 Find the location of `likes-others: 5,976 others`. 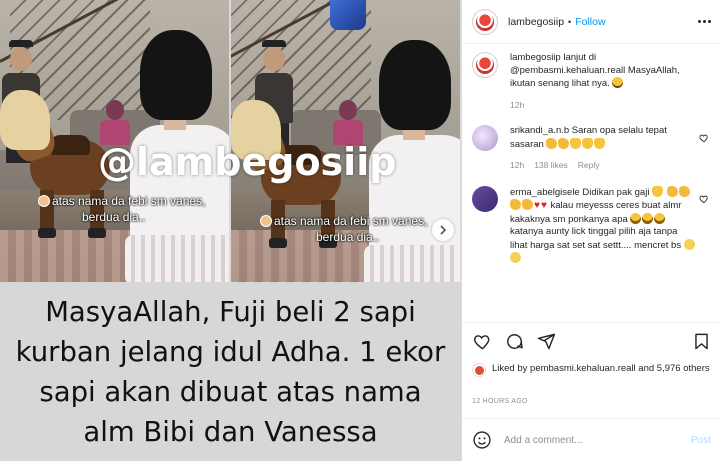

likes-others: 5,976 others is located at coordinates (683, 368).